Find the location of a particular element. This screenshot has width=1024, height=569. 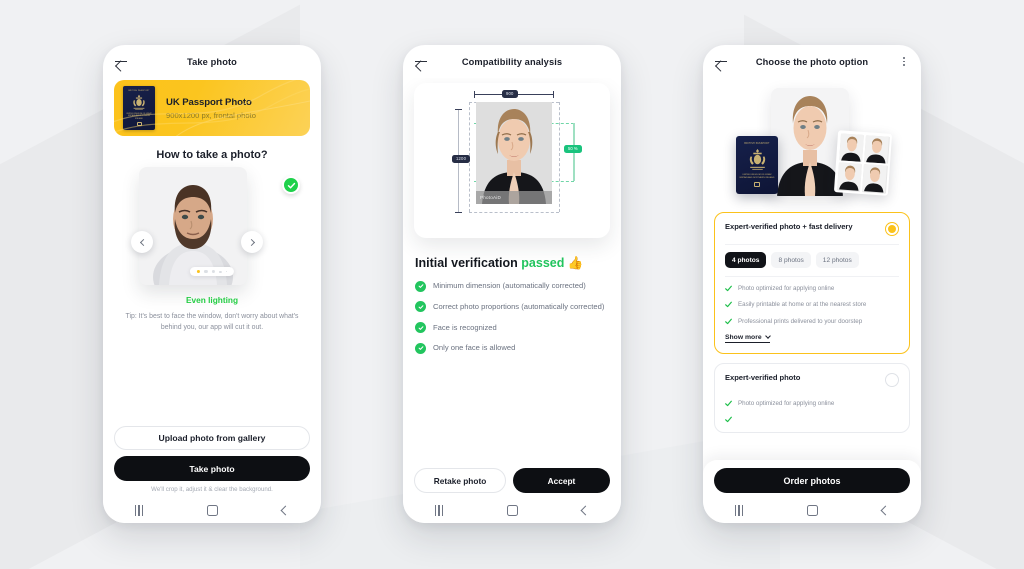

height-badge: 1200 is located at coordinates (461, 159).